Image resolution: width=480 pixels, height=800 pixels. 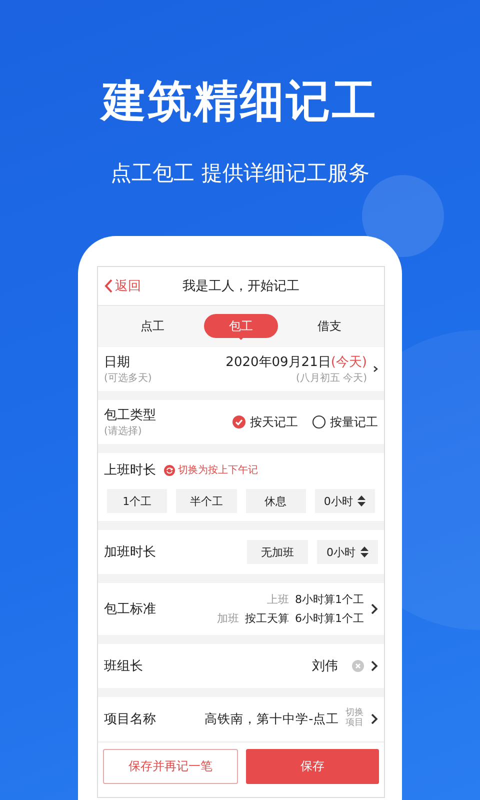 What do you see at coordinates (329, 618) in the screenshot?
I see `rule-text: 6小时算1个工` at bounding box center [329, 618].